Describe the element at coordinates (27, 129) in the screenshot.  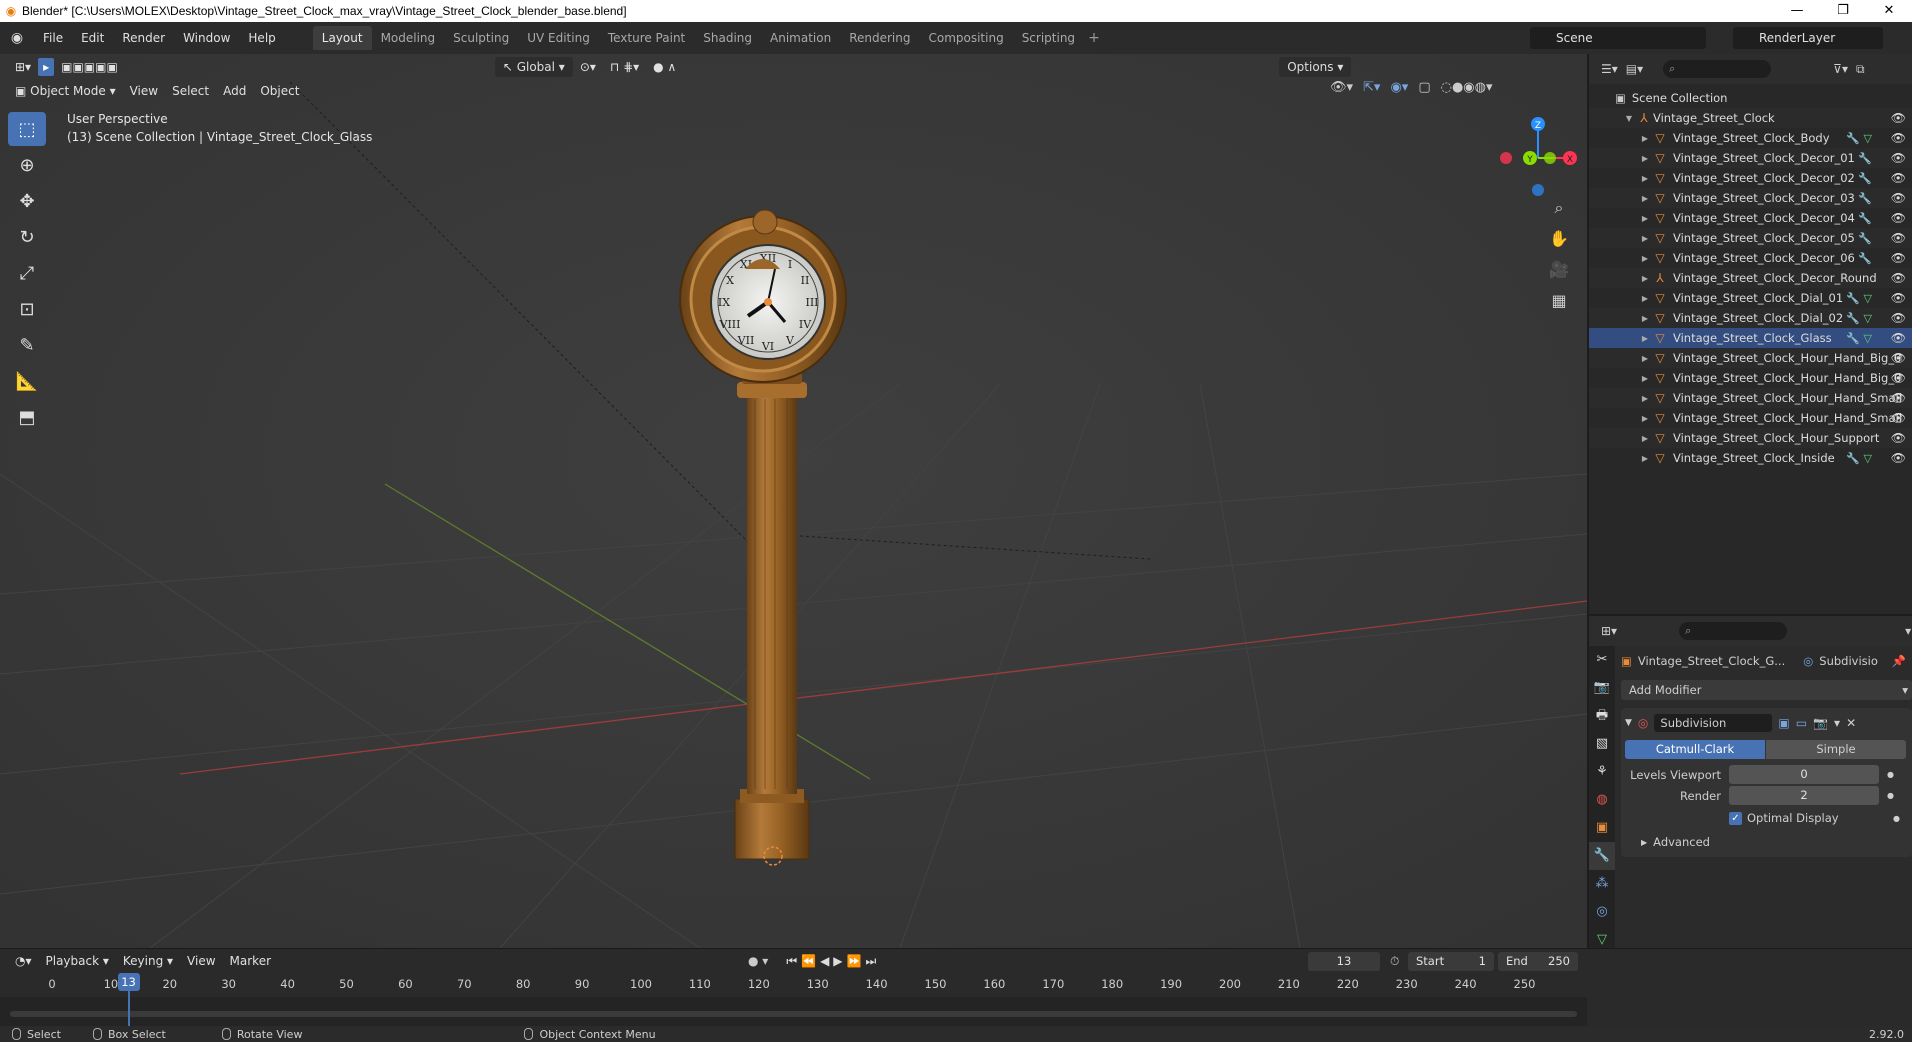
I see `select-box-tool-icon: ⬚` at that location.